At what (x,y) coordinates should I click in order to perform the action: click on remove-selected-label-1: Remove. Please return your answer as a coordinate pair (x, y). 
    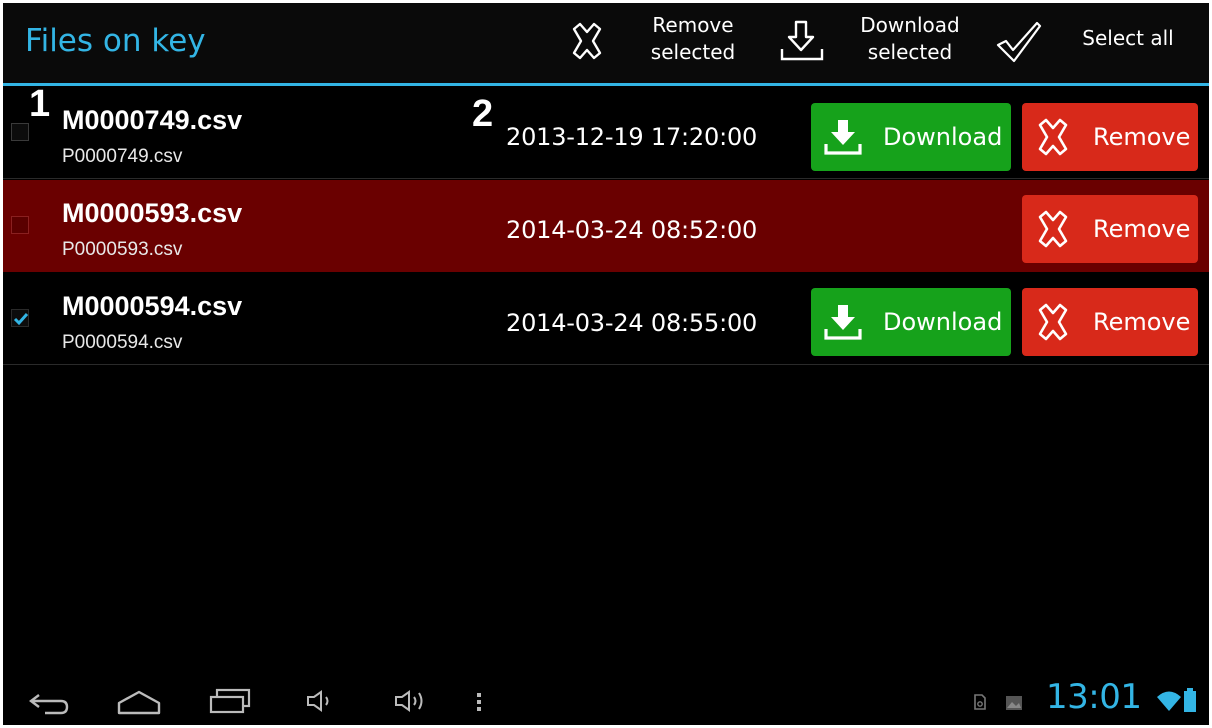
    Looking at the image, I should click on (693, 25).